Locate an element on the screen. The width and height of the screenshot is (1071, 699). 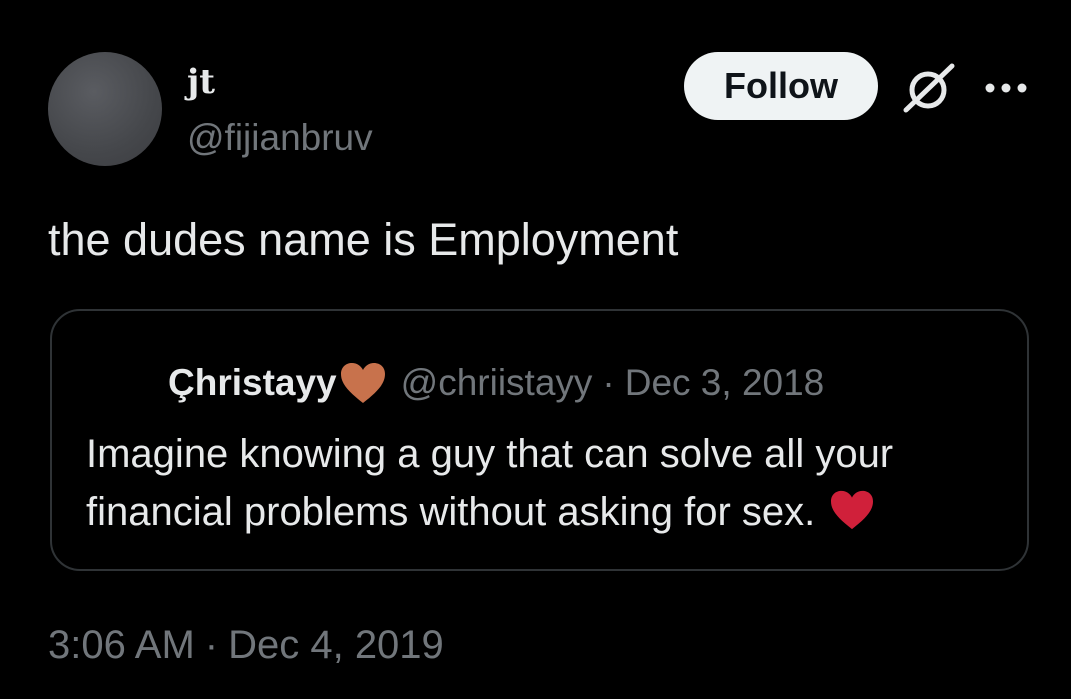
grok-icon is located at coordinates (928, 88).